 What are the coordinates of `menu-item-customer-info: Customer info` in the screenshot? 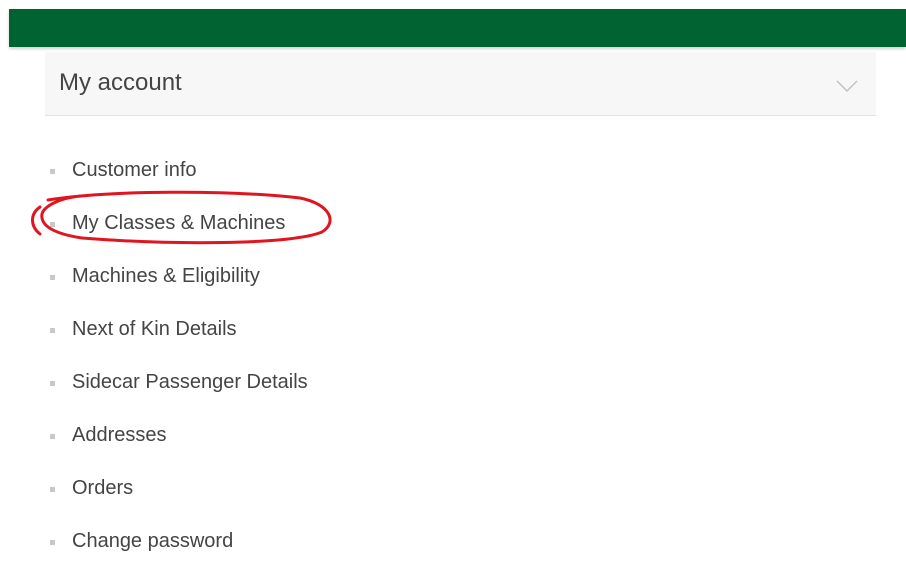 It's located at (179, 170).